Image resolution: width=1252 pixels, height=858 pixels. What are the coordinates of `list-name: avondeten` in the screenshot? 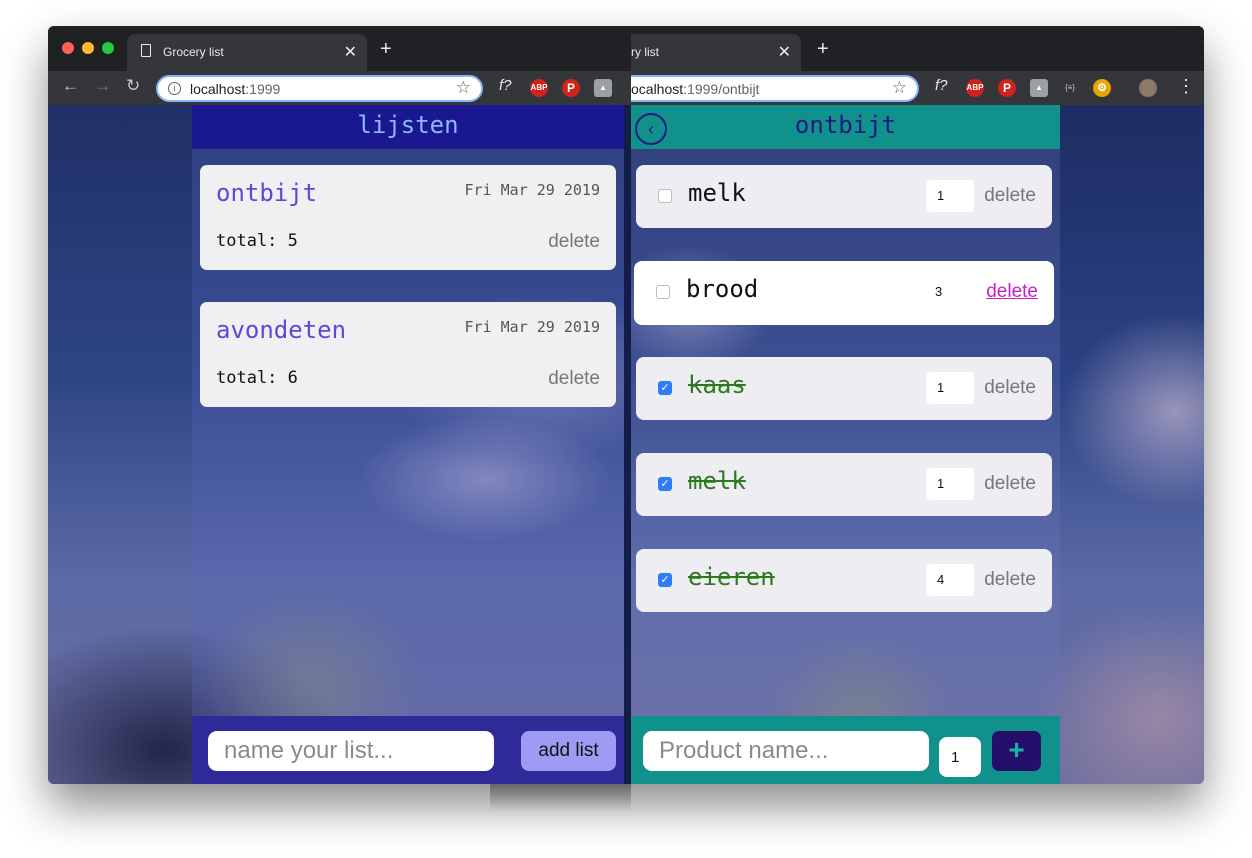 It's located at (281, 330).